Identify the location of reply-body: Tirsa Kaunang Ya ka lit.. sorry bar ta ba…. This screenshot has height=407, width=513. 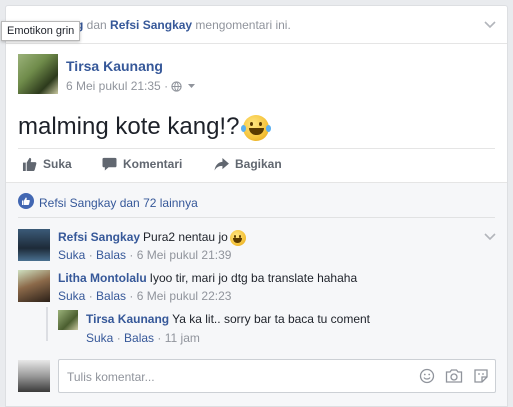
(228, 319).